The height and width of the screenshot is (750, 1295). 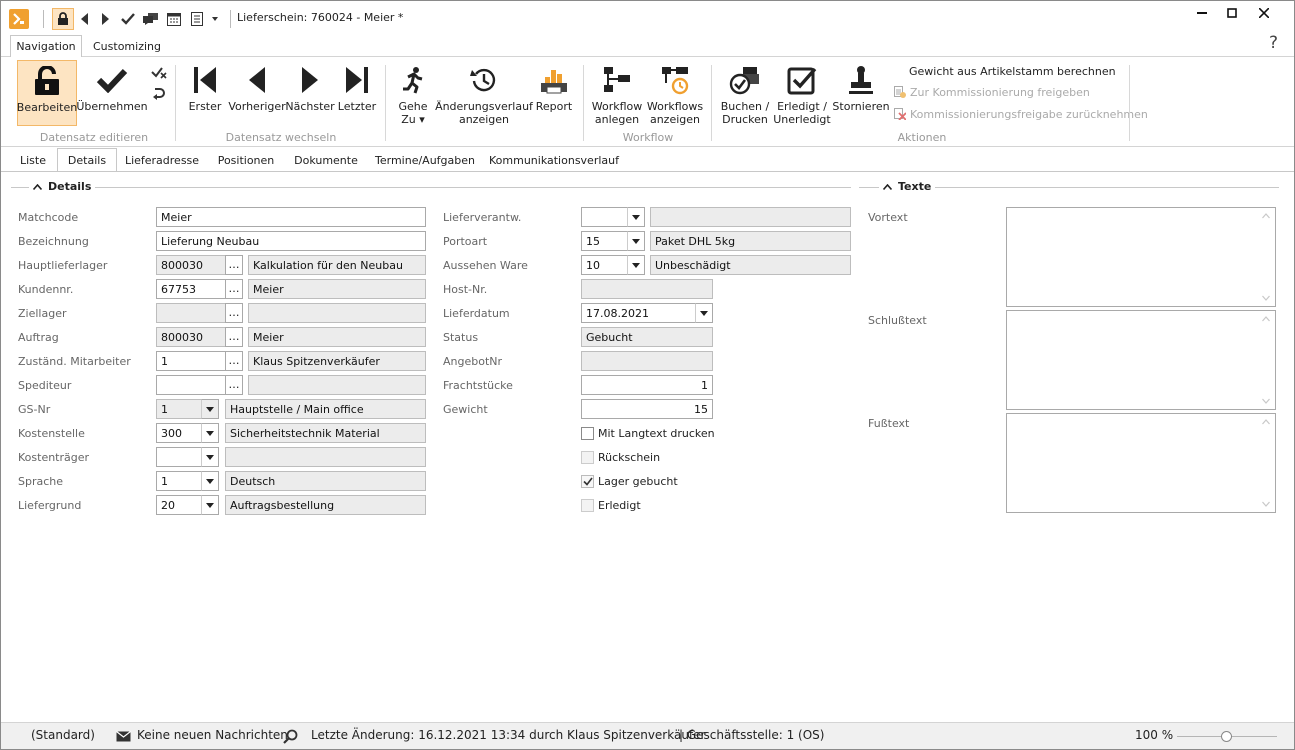 What do you see at coordinates (1029, 114) in the screenshot?
I see `freigabe-zuruecknehmen-button: Kommissionierungsfreigabe zurücknehmen` at bounding box center [1029, 114].